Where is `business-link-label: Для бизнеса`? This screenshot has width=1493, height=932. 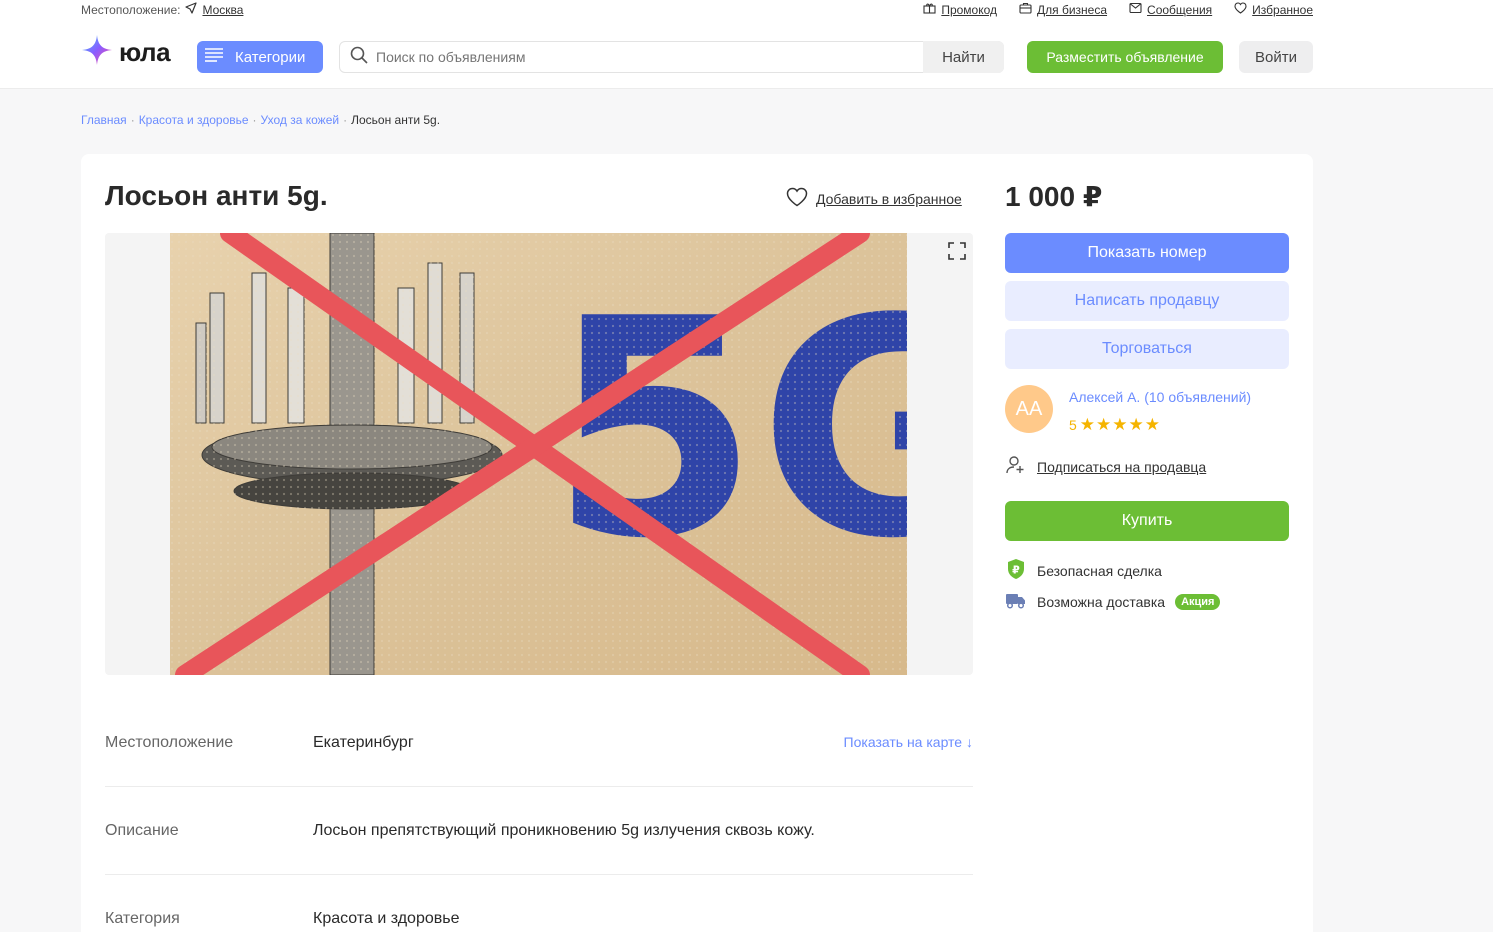
business-link-label: Для бизнеса is located at coordinates (1072, 9).